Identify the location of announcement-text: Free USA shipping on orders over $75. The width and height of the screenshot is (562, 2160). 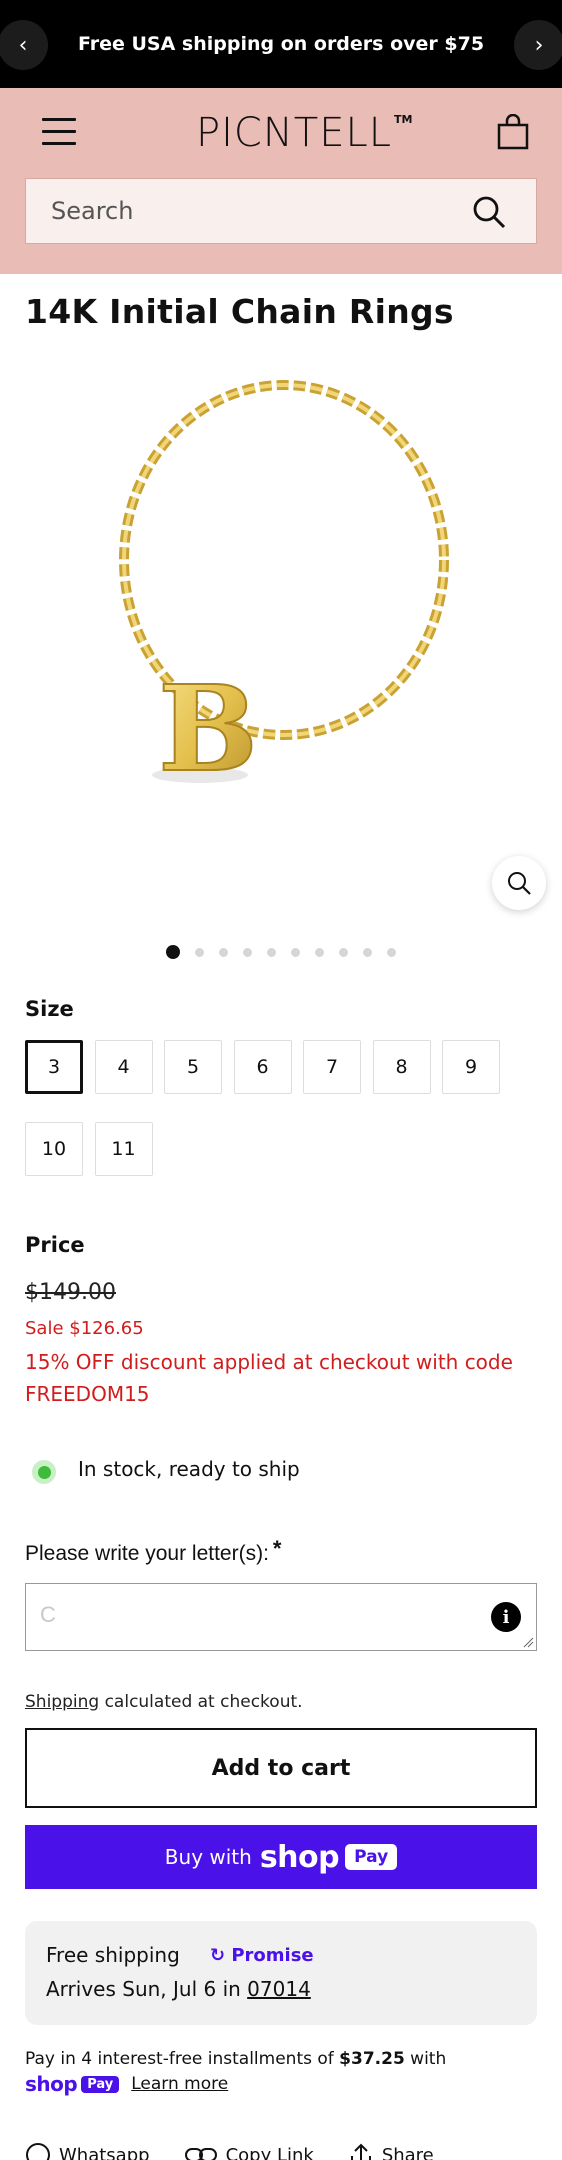
(281, 44).